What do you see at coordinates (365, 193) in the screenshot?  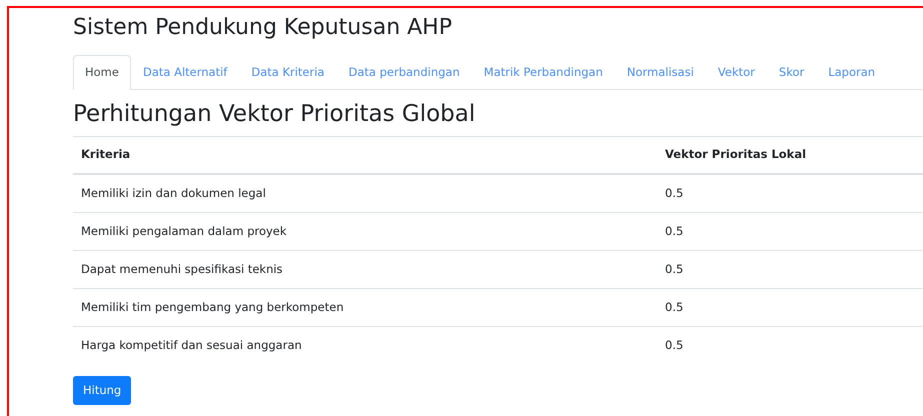 I see `table-cell: Memiliki izin dan dokumen legal` at bounding box center [365, 193].